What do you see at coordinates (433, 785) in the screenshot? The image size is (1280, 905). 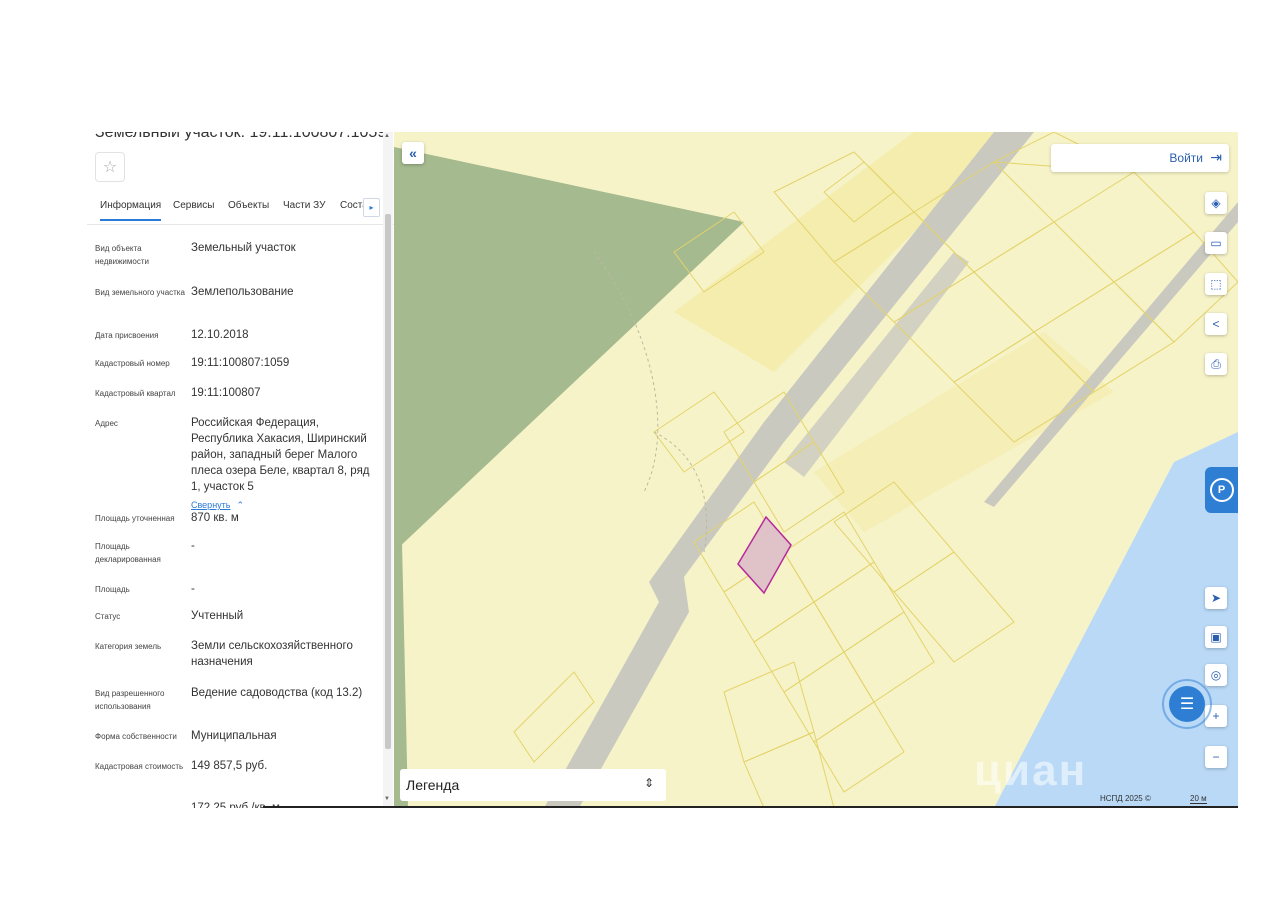 I see `legend-label: Легенда` at bounding box center [433, 785].